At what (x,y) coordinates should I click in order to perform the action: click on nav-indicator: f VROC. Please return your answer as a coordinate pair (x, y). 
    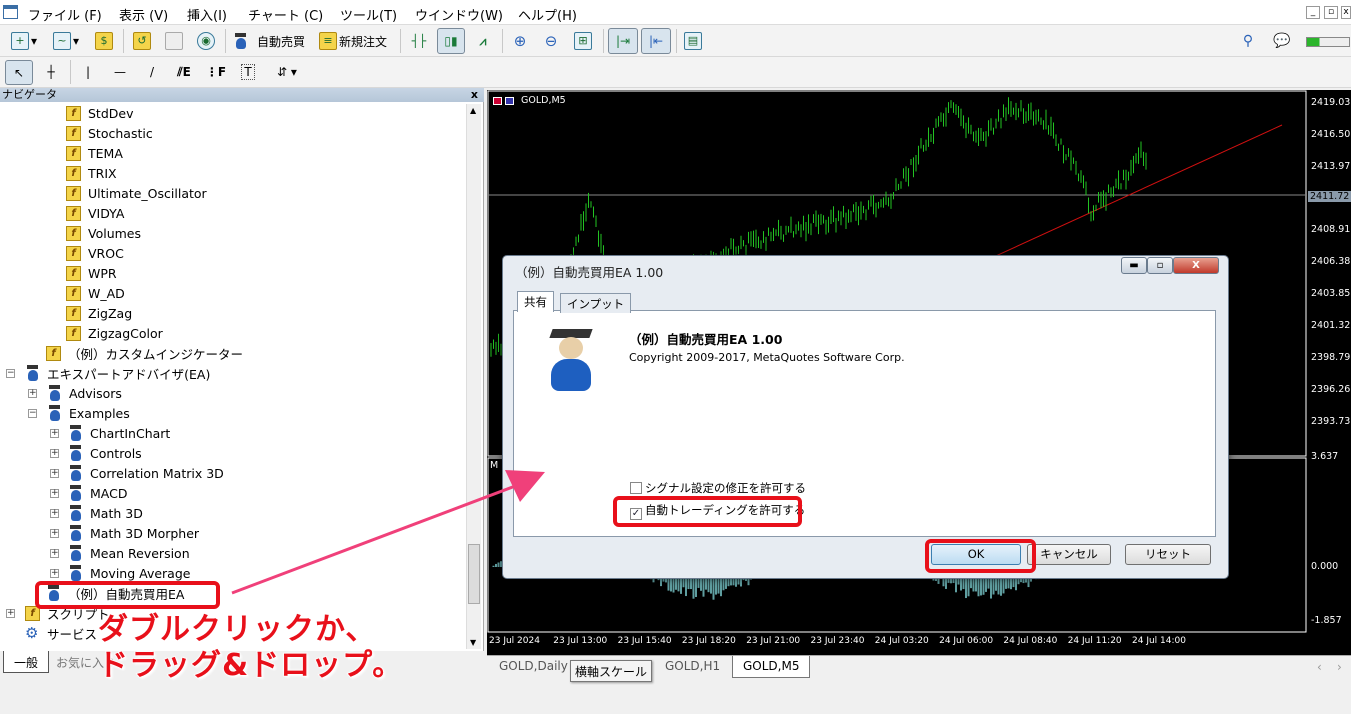
    Looking at the image, I should click on (95, 253).